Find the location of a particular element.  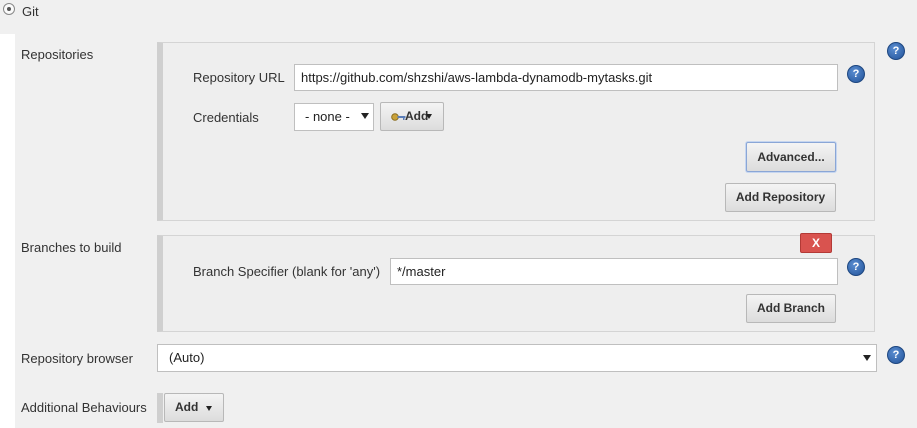

git-radio-label: Git is located at coordinates (30, 11).